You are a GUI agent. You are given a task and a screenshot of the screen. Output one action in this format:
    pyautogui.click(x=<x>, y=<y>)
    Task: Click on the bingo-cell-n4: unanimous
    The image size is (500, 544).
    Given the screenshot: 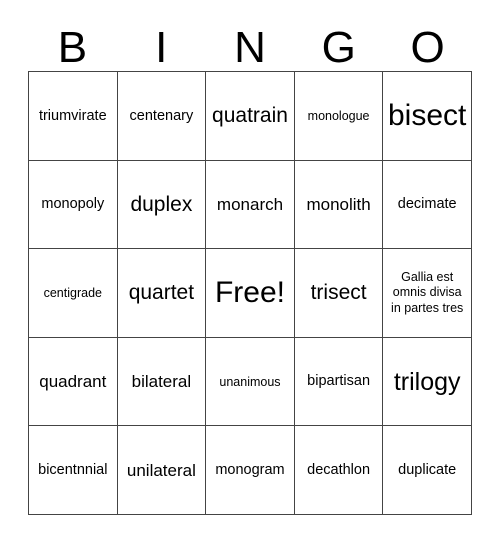 What is the action you would take?
    pyautogui.click(x=250, y=382)
    